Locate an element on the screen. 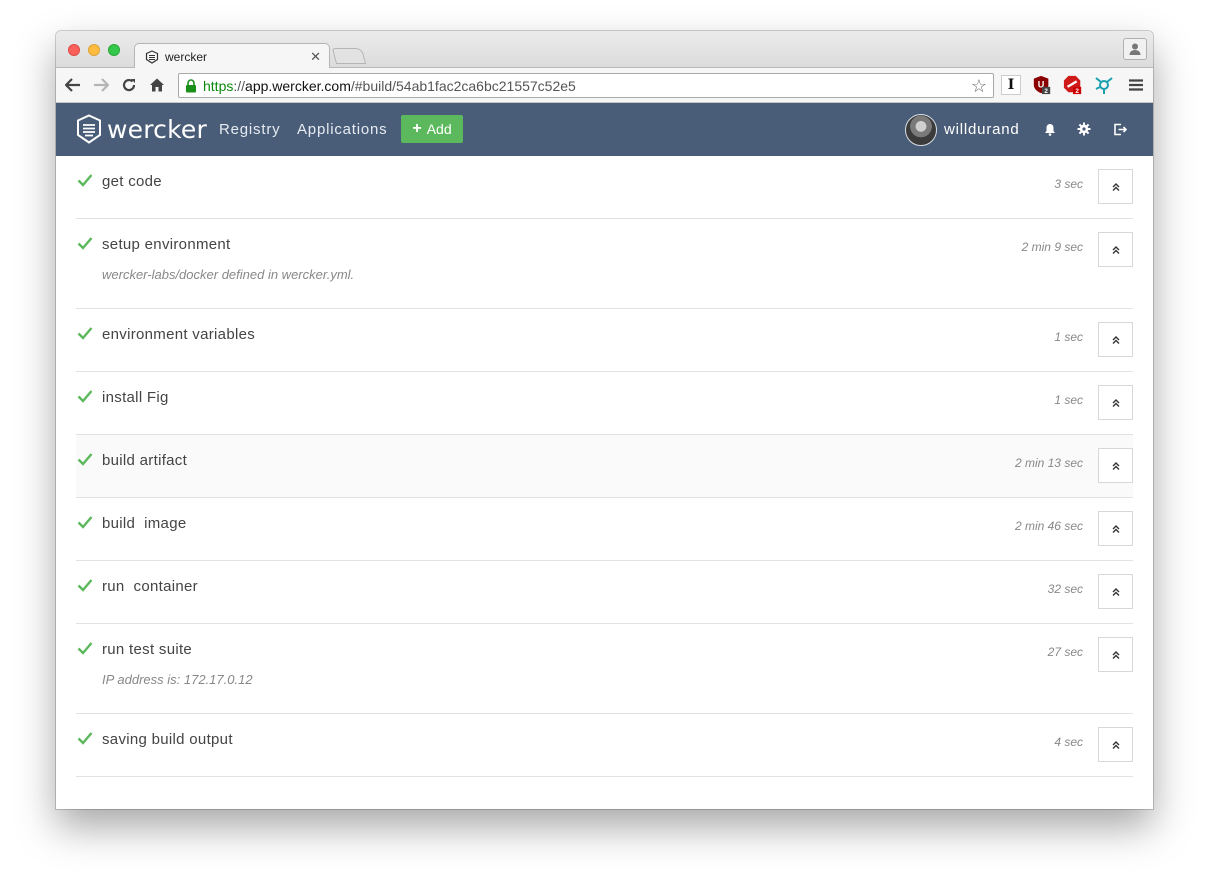  nav-applications: Applications is located at coordinates (342, 129).